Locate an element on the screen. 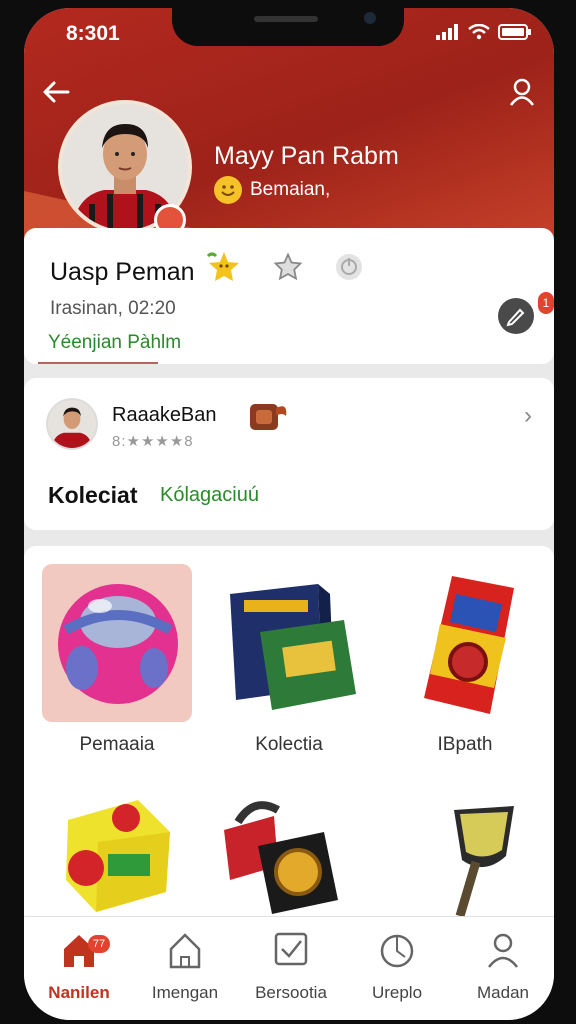 This screenshot has width=576, height=1024. tab-label: Nanilen is located at coordinates (79, 992).